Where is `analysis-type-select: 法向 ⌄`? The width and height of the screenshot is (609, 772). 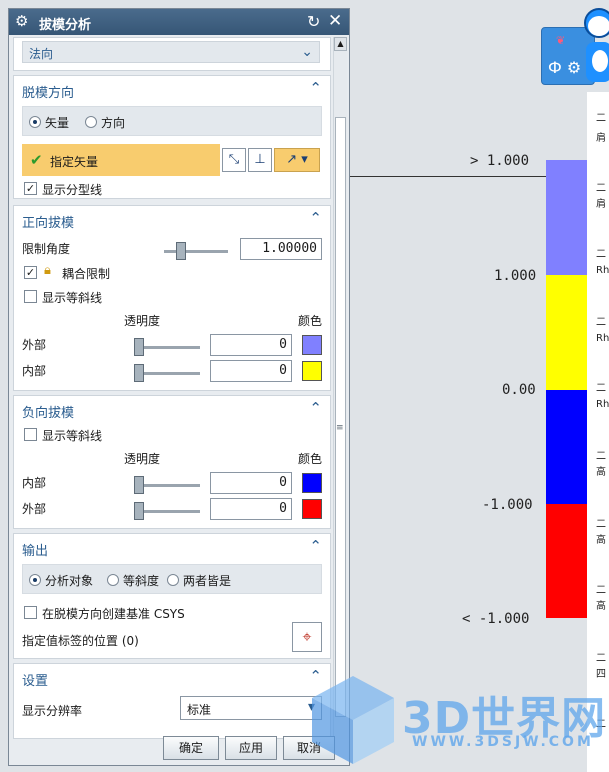 analysis-type-select: 法向 ⌄ is located at coordinates (171, 52).